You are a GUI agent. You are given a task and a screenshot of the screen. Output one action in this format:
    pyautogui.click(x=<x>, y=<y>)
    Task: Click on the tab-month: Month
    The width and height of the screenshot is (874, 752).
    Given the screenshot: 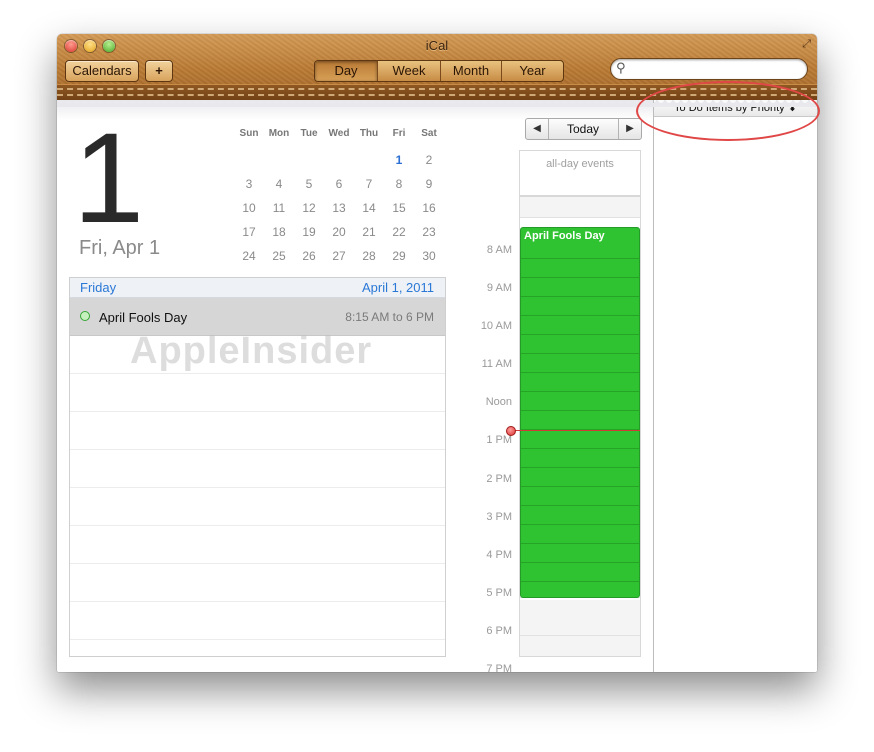 What is the action you would take?
    pyautogui.click(x=471, y=71)
    